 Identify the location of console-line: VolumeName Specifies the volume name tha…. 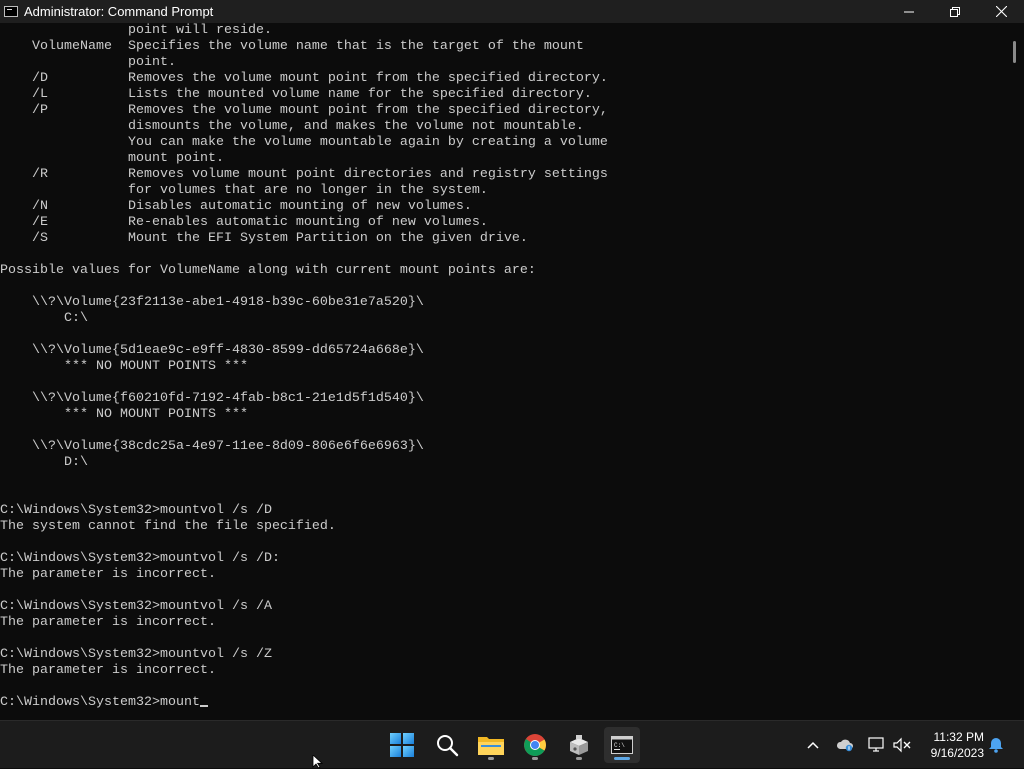
(307, 46).